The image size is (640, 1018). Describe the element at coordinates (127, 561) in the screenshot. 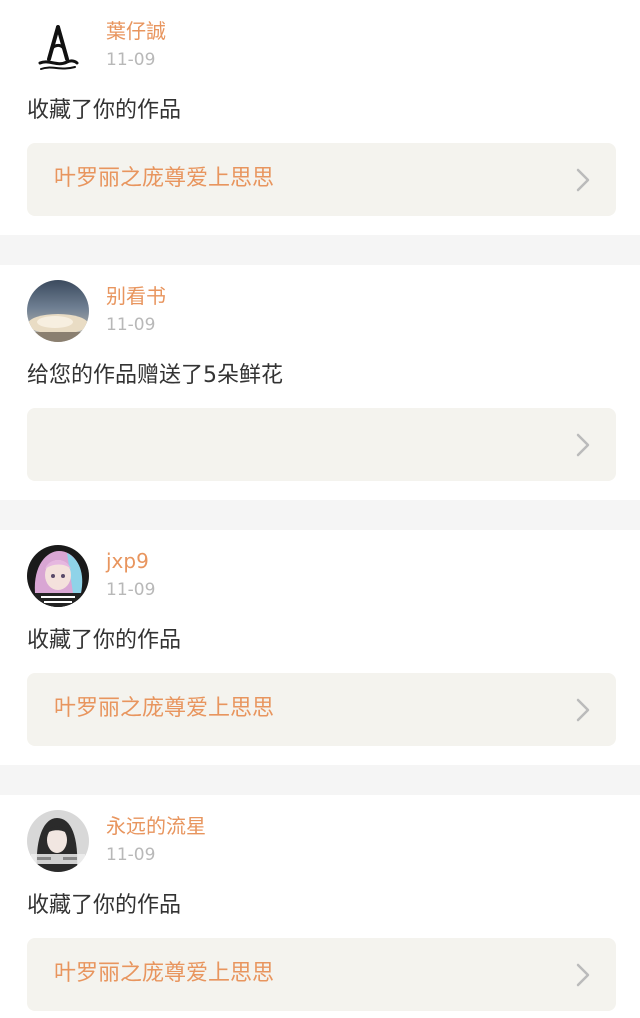

I see `username: jxp9` at that location.